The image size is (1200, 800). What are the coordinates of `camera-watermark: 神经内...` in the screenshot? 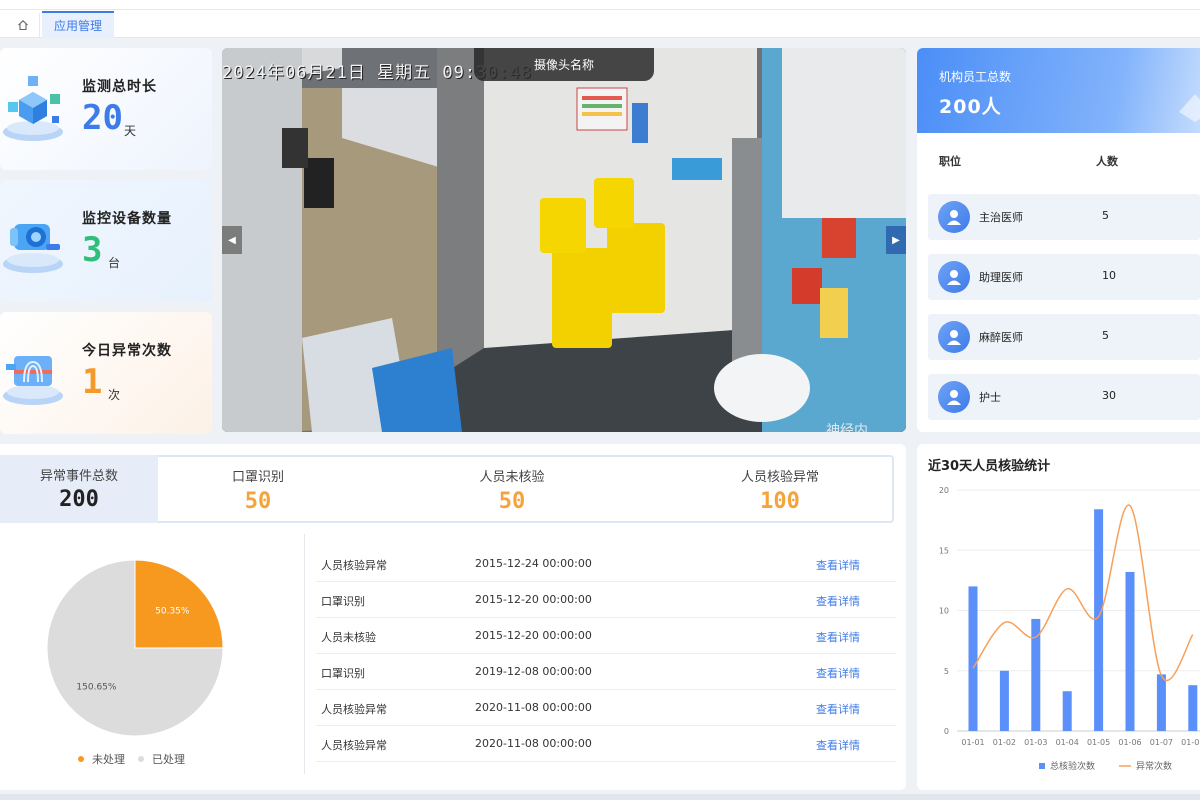 It's located at (854, 427).